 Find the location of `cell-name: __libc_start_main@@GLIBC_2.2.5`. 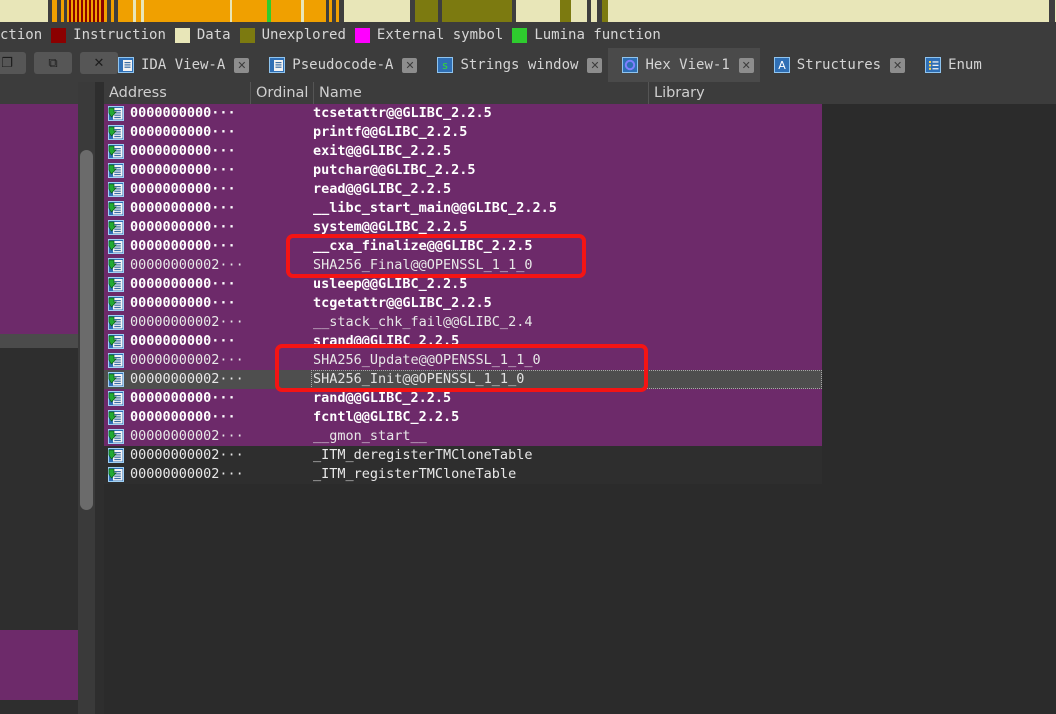

cell-name: __libc_start_main@@GLIBC_2.2.5 is located at coordinates (435, 208).